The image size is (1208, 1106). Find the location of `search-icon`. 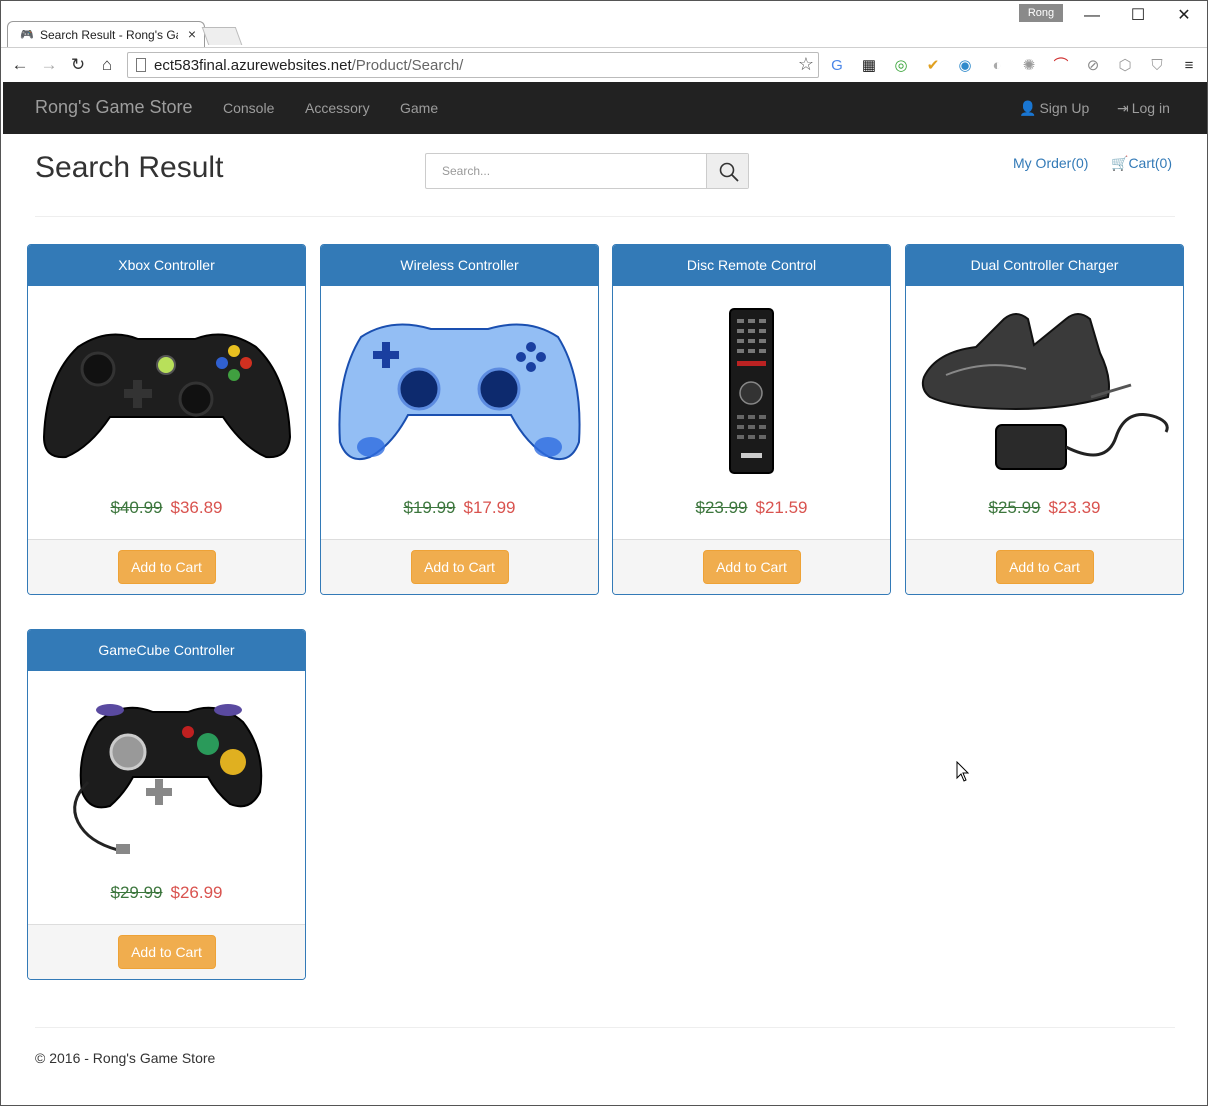

search-icon is located at coordinates (729, 172).